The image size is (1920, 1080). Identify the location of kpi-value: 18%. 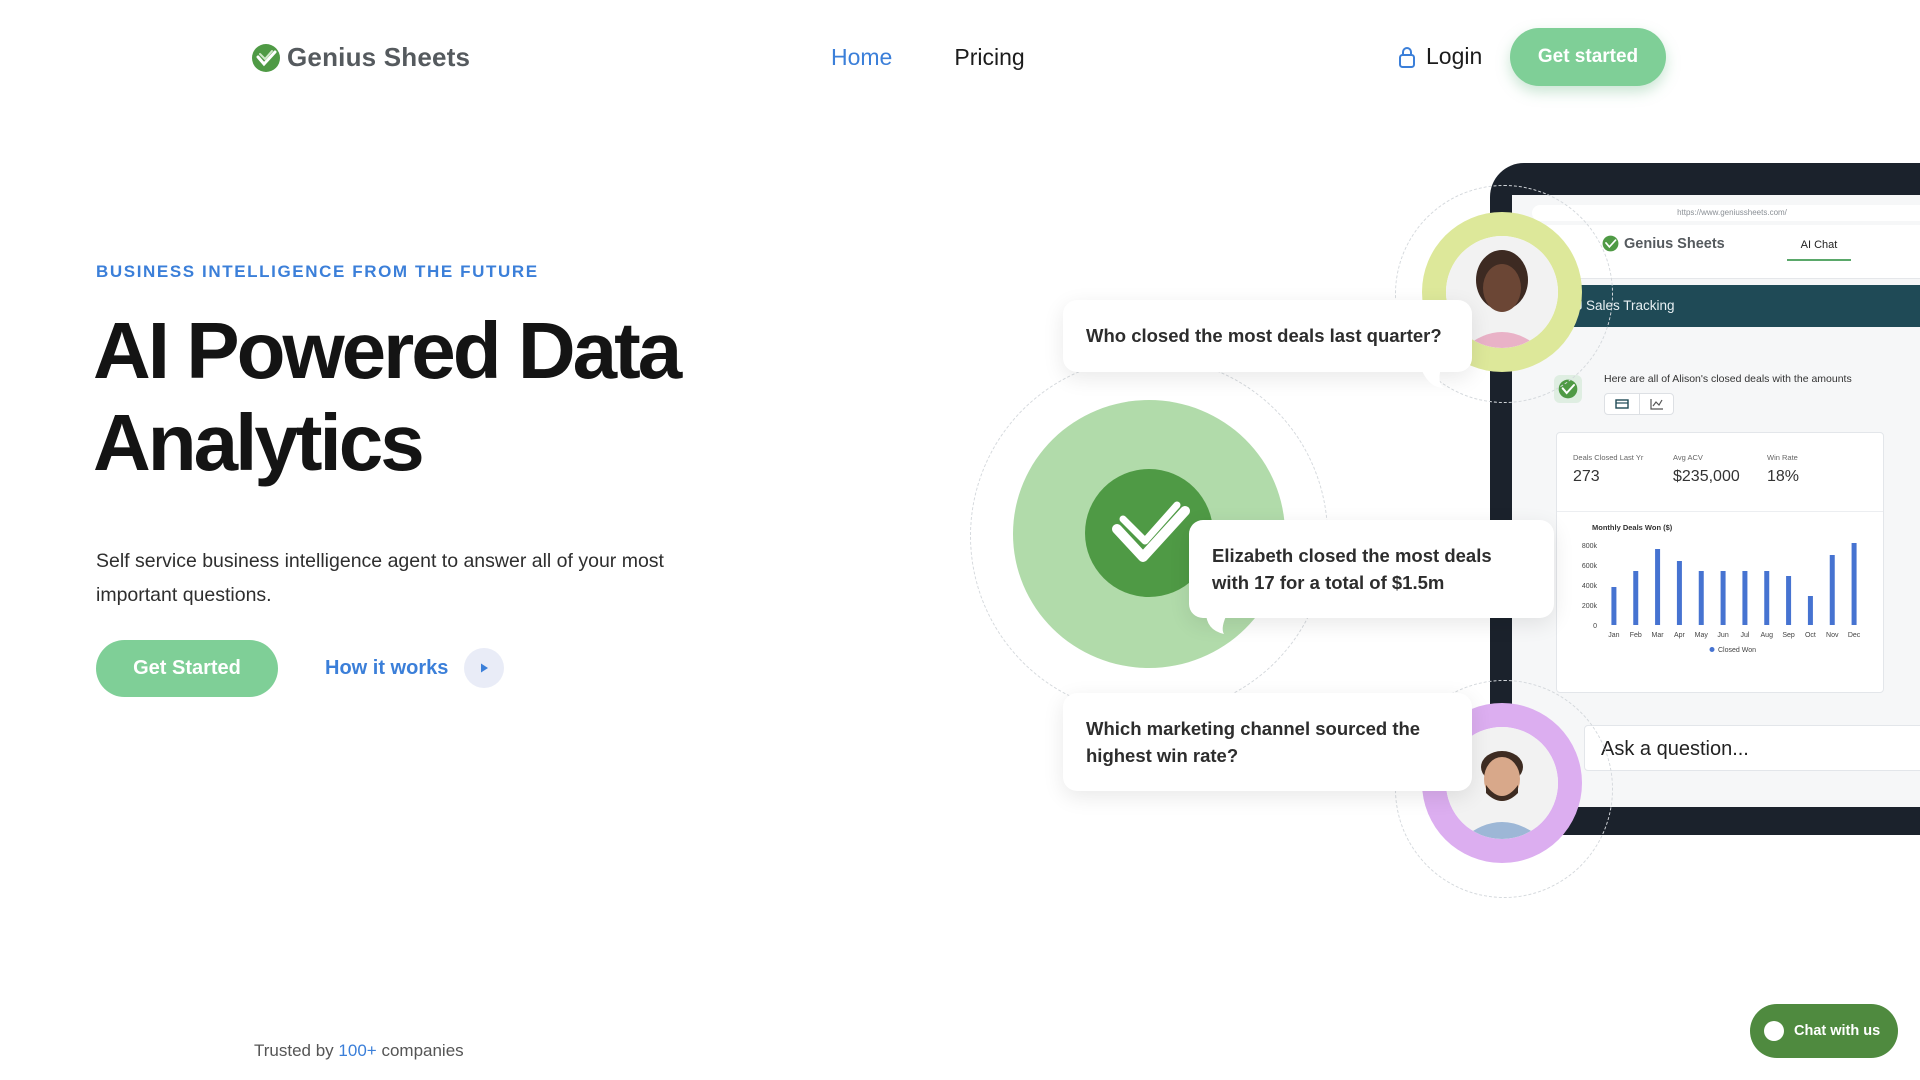
(1783, 476).